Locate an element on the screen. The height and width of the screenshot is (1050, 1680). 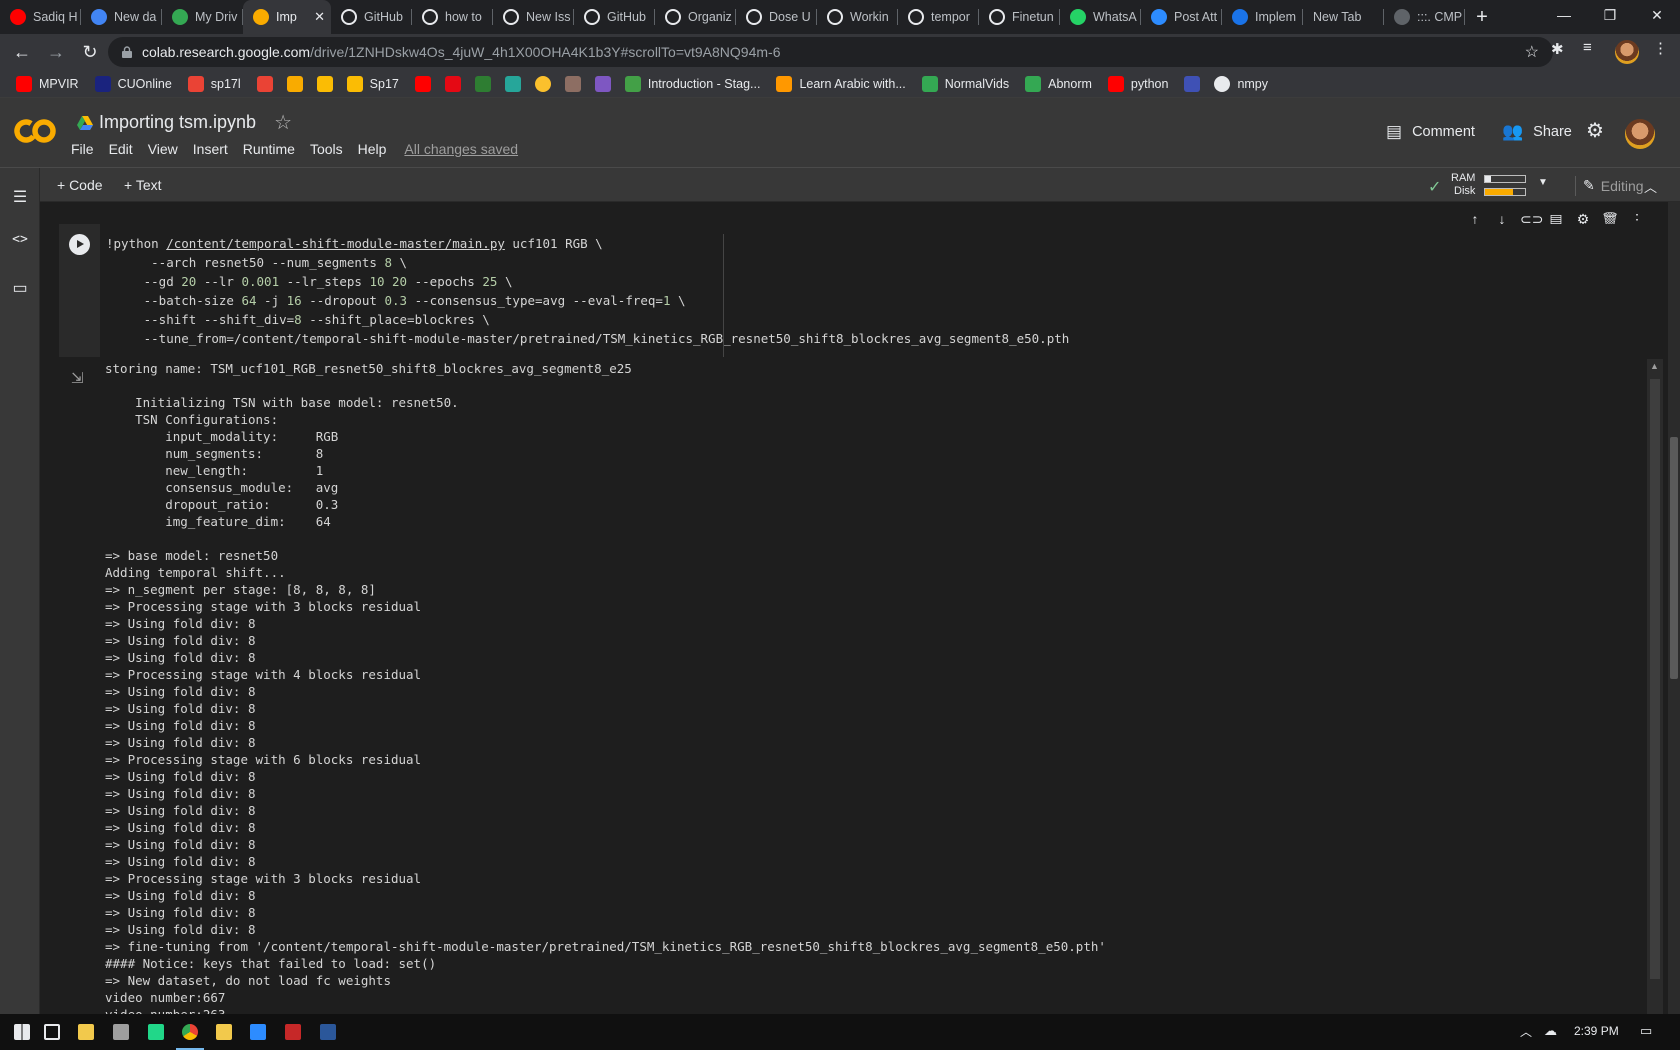
run-cell-button is located at coordinates (79, 244).